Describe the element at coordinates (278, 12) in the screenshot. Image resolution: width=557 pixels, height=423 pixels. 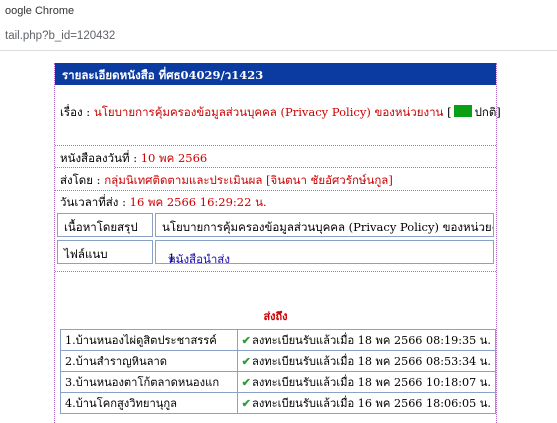
I see `browser-title-bar: oogle Chrome` at that location.